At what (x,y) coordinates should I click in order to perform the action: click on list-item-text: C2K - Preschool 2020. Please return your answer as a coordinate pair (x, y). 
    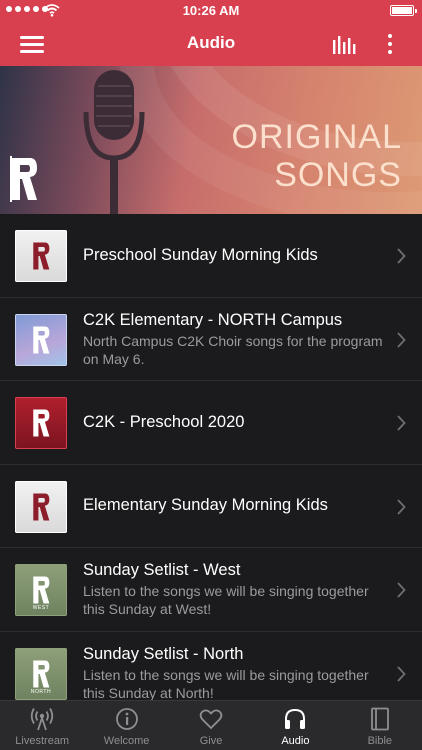
    Looking at the image, I should click on (234, 422).